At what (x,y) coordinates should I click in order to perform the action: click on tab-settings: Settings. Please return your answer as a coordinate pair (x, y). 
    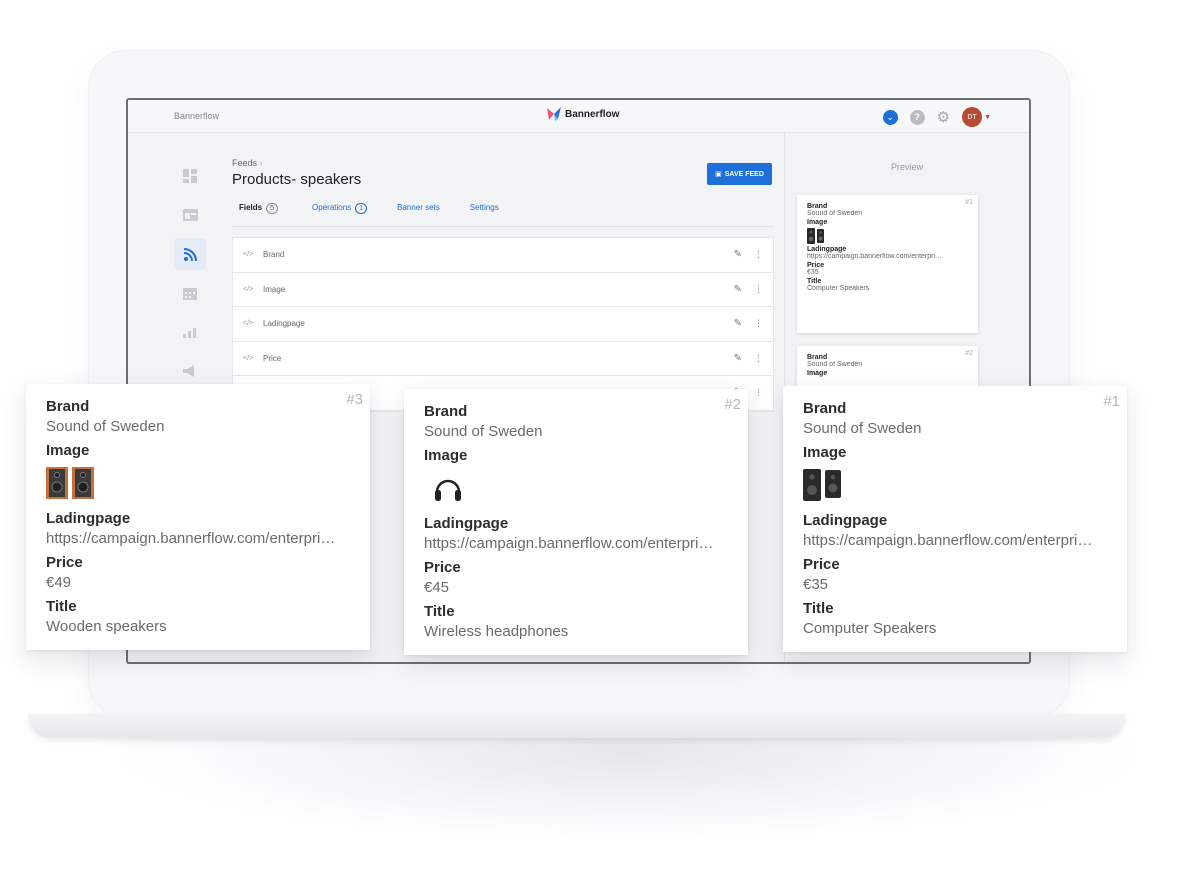
    Looking at the image, I should click on (484, 214).